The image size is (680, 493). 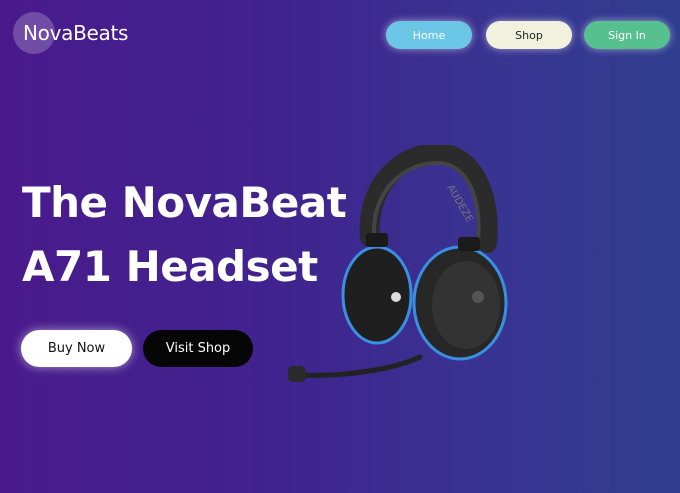 I want to click on nav-signin-button: Sign In, so click(x=627, y=35).